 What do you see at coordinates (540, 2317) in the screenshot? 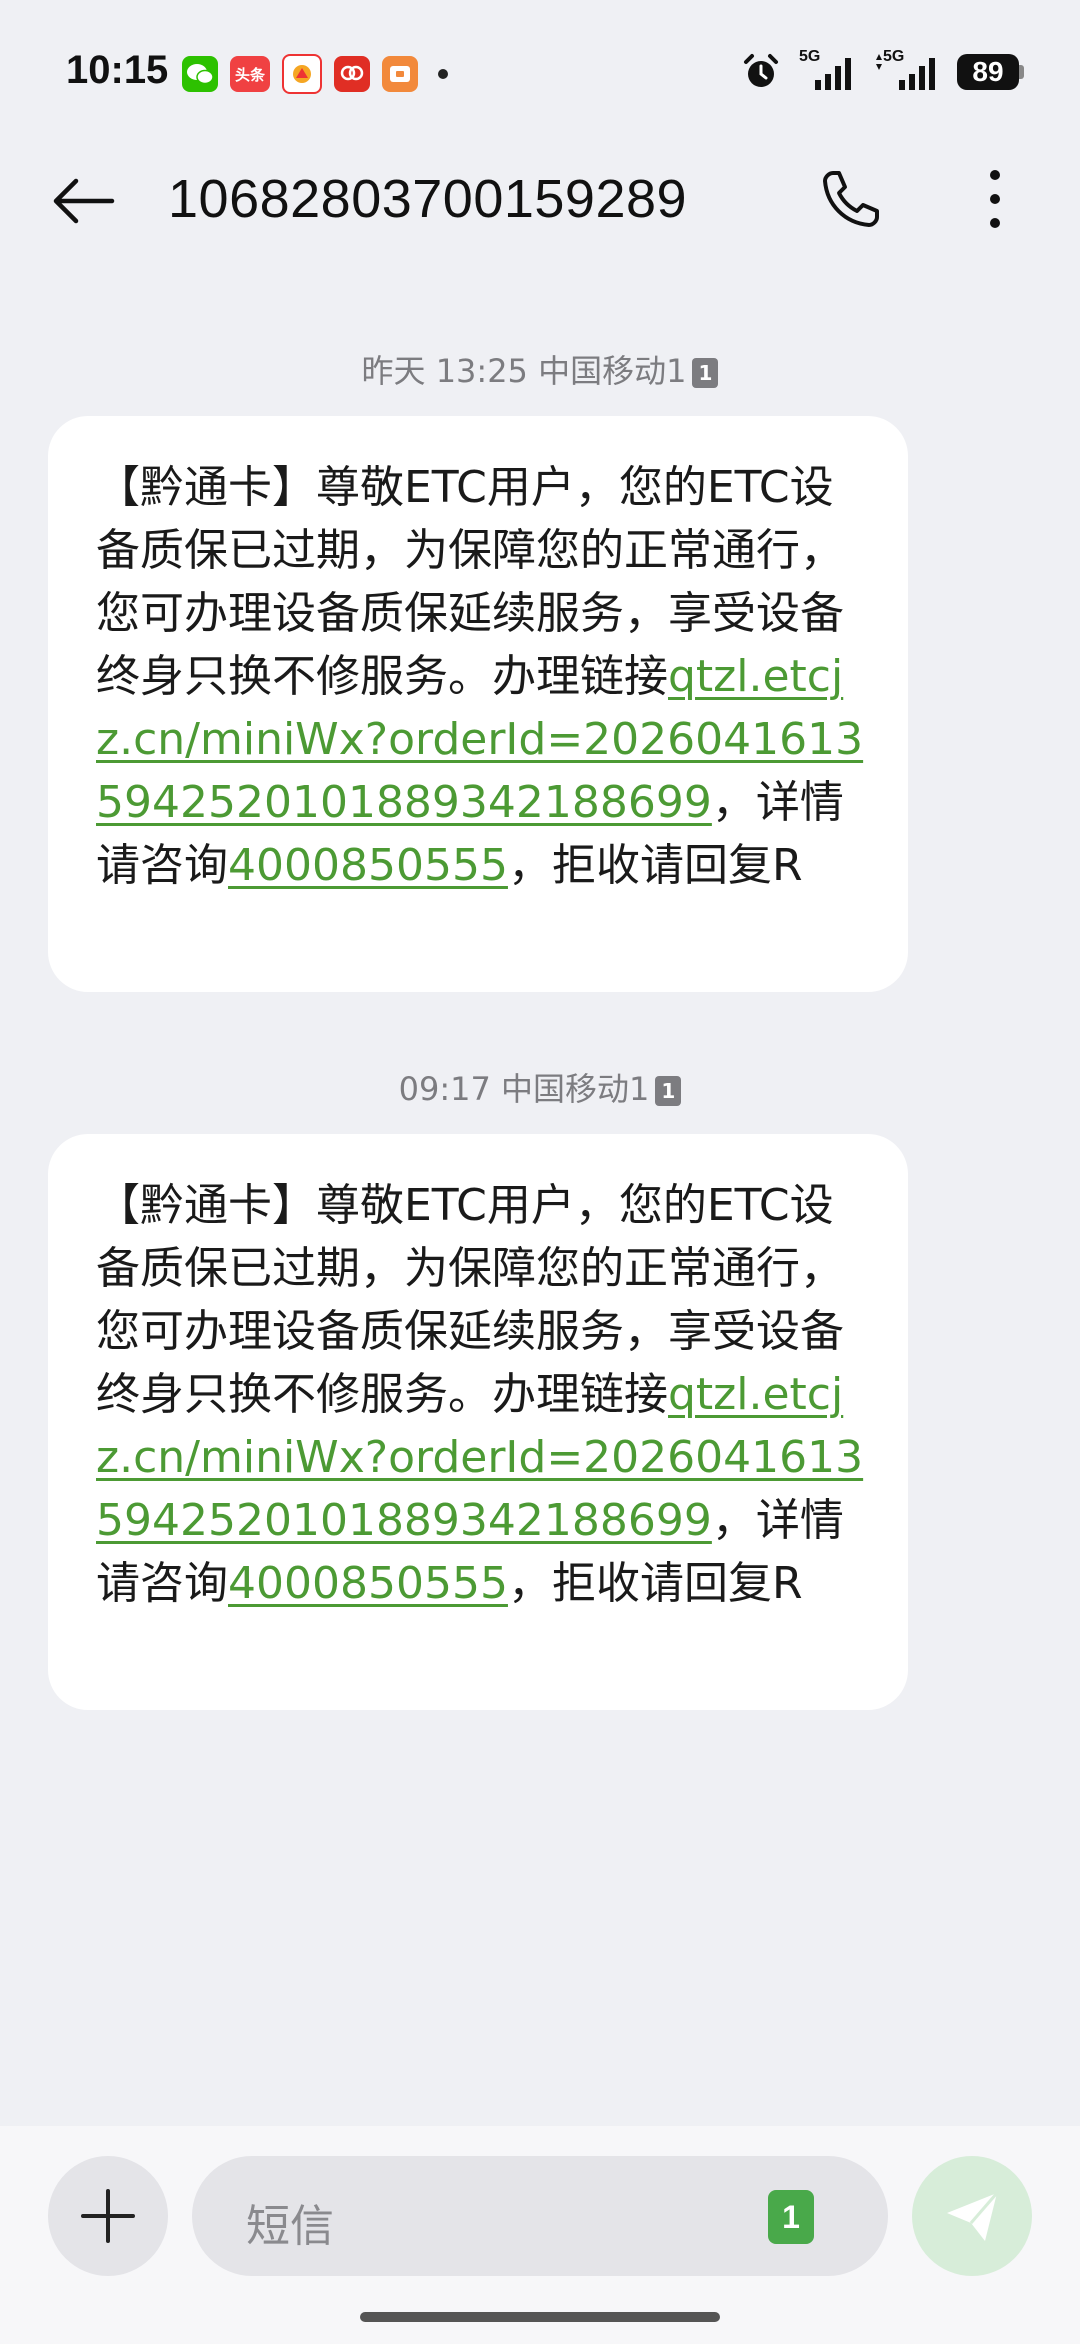
I see `home-indicator` at bounding box center [540, 2317].